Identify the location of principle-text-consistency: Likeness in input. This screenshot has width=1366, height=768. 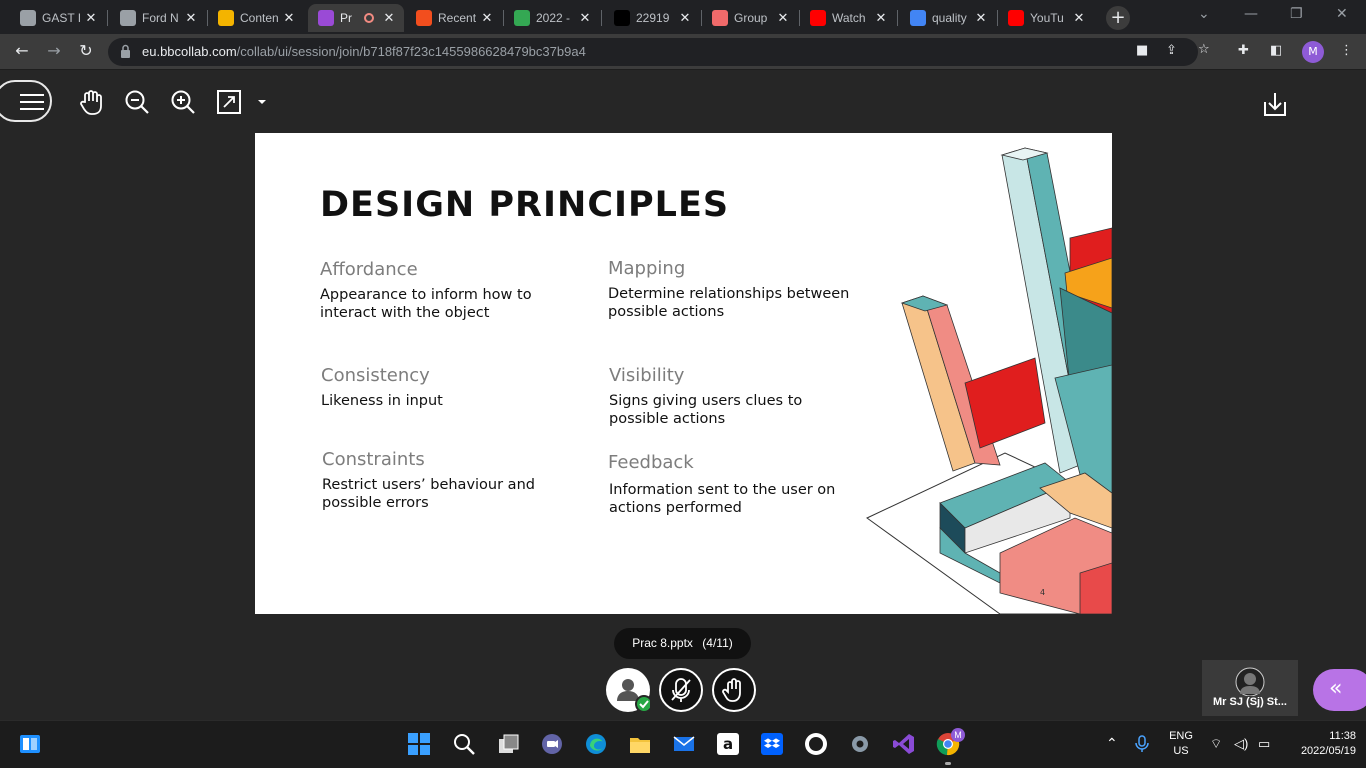
(382, 401).